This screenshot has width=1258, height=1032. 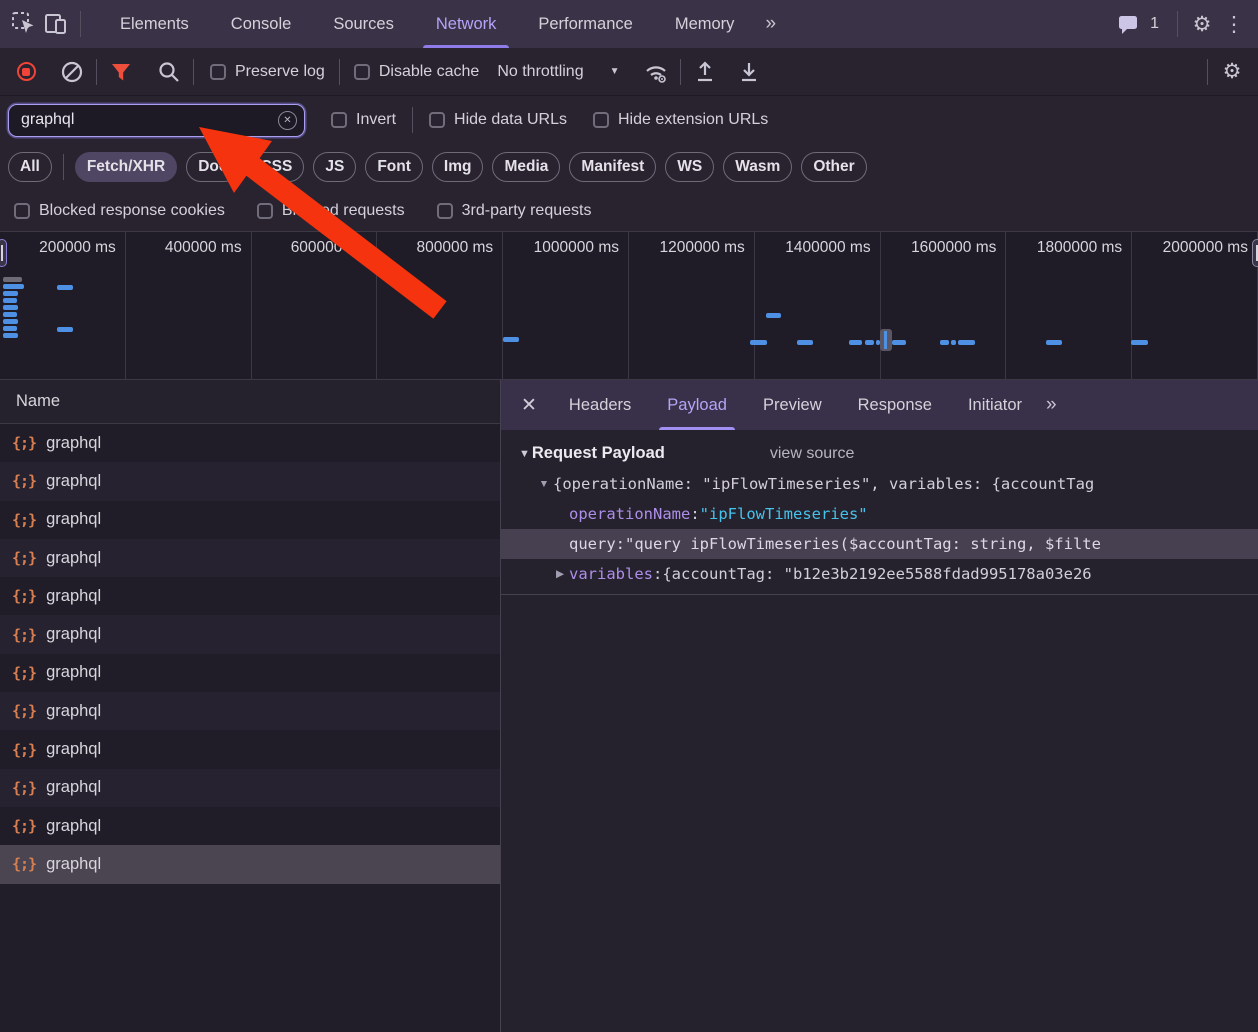 I want to click on tab-network: Network, so click(x=466, y=24).